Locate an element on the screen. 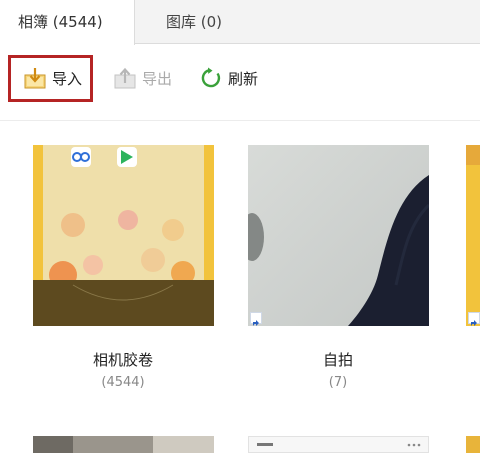  refresh-icon is located at coordinates (211, 77).